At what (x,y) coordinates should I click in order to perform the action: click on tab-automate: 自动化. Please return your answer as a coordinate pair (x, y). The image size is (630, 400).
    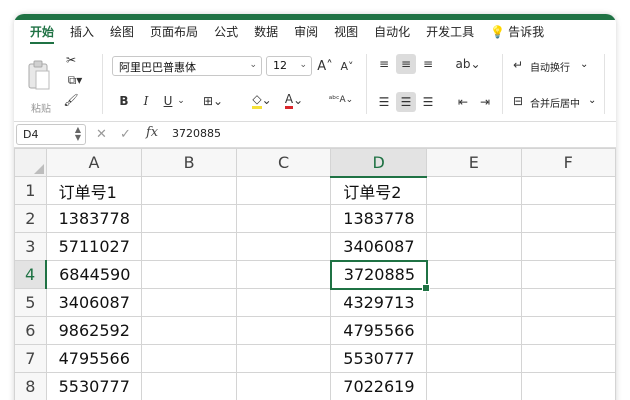
    Looking at the image, I should click on (392, 33).